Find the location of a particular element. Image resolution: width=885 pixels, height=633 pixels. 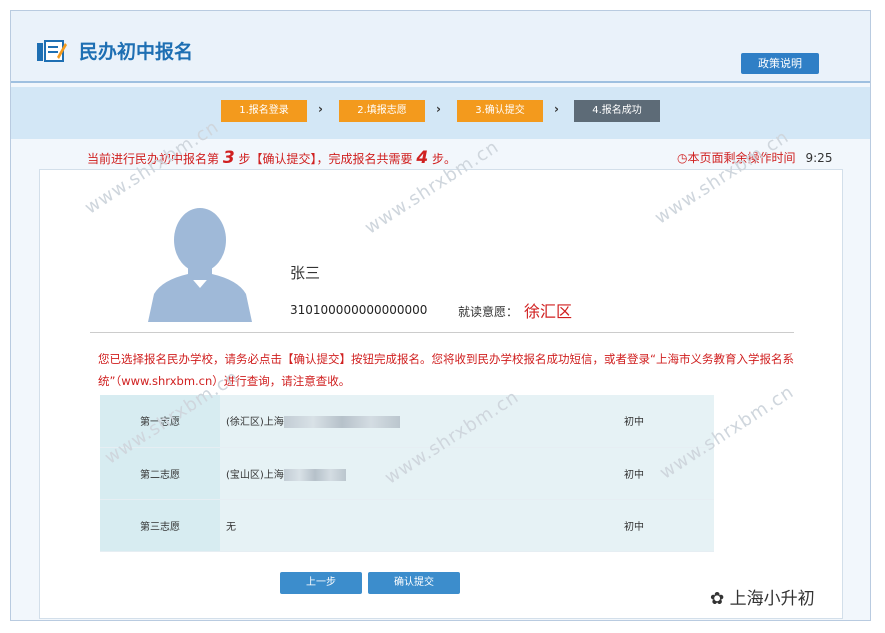

wechat-brand: ✿ 上海小升初 is located at coordinates (762, 599).